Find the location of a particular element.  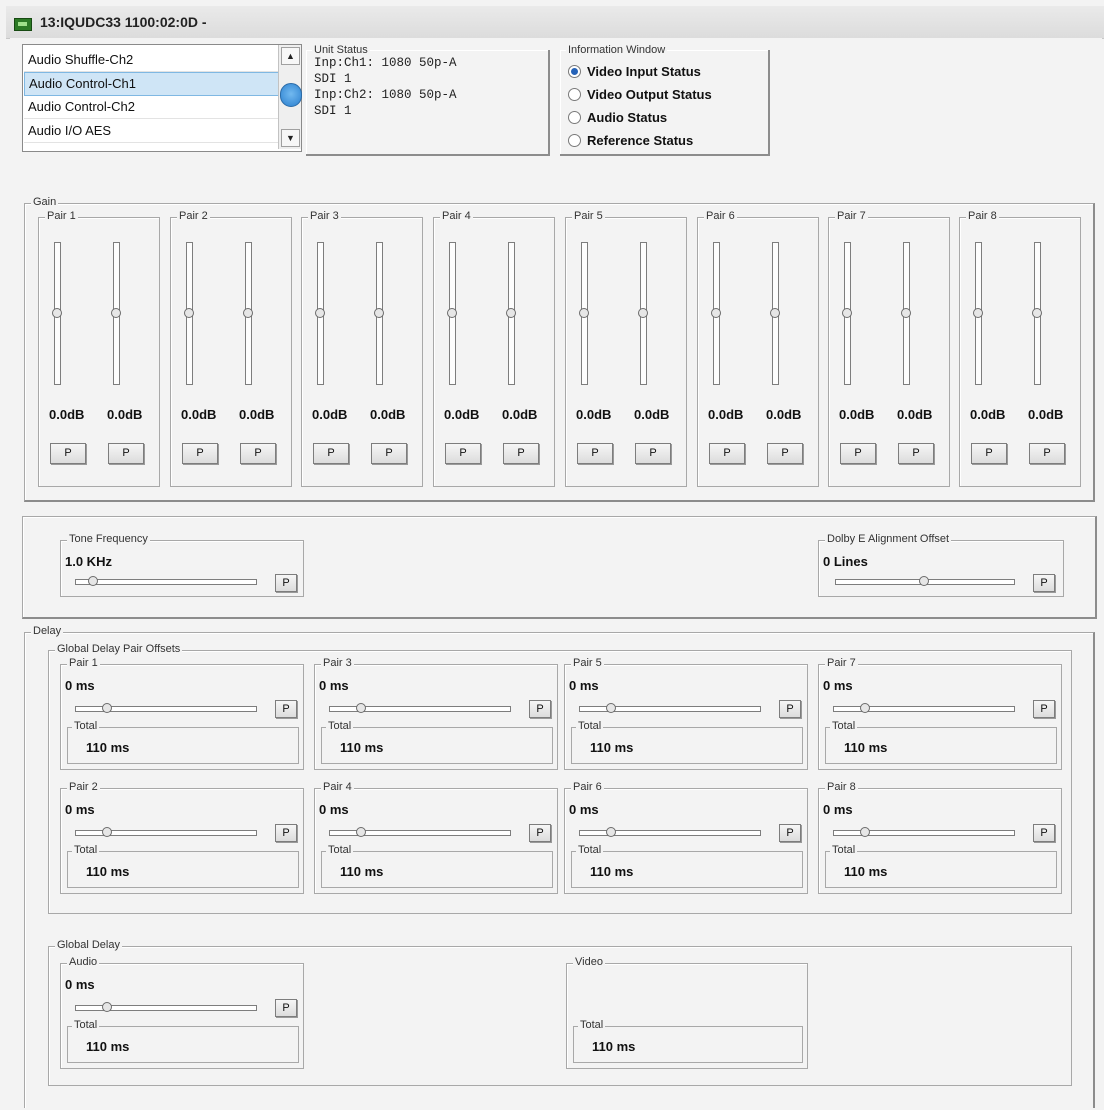

gain-pair-box: Pair 3 0.0dB 0.0dB P P is located at coordinates (362, 348).